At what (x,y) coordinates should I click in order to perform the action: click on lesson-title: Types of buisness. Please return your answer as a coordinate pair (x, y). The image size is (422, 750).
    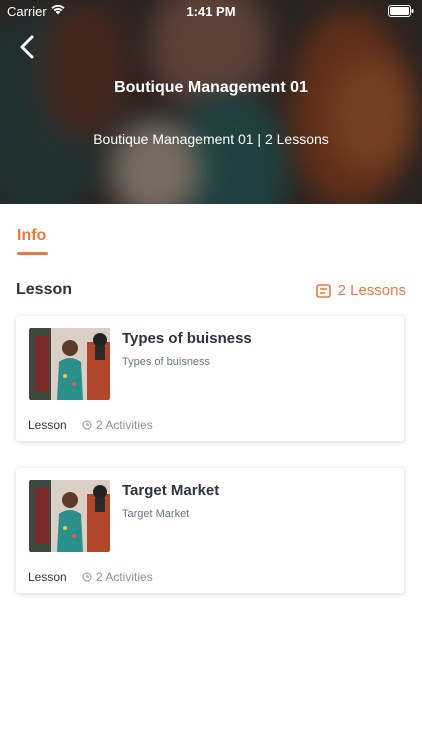
    Looking at the image, I should click on (187, 338).